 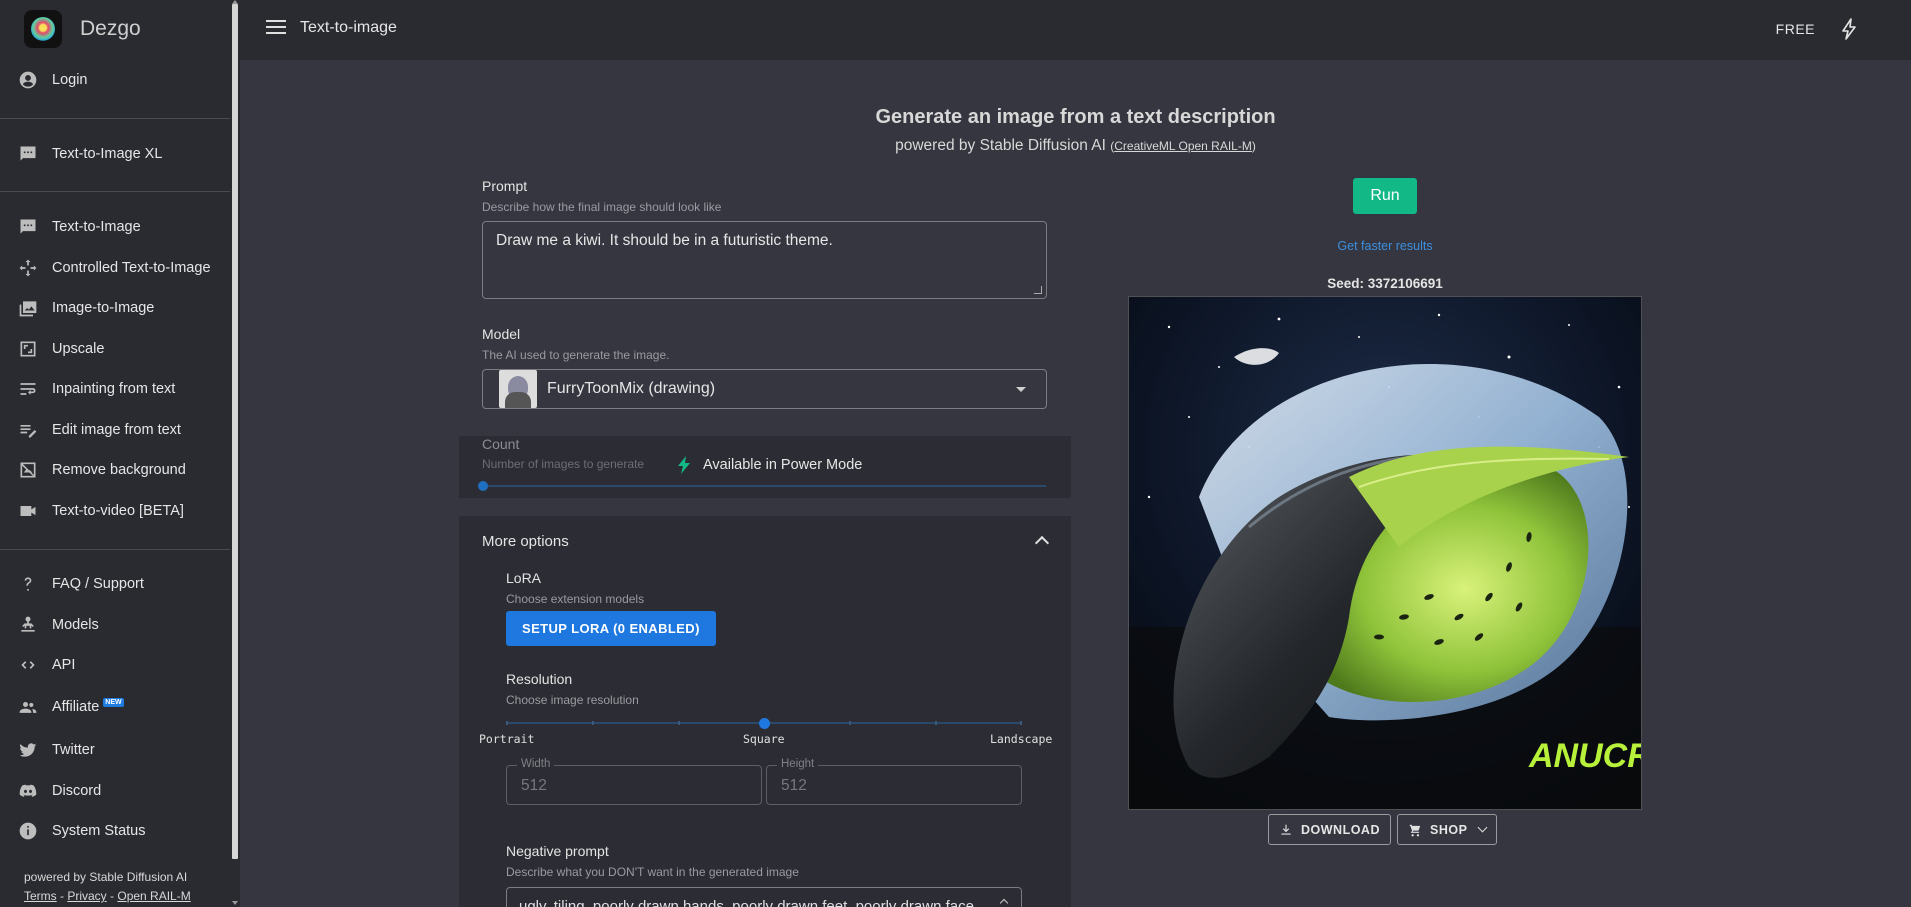 What do you see at coordinates (64, 665) in the screenshot?
I see `sidebar-item-label: API` at bounding box center [64, 665].